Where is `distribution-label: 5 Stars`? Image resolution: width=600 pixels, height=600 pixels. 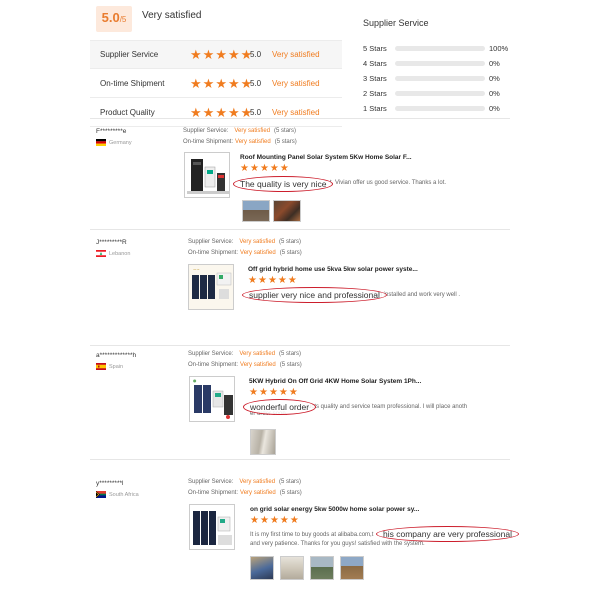
distribution-label: 5 Stars is located at coordinates (375, 48).